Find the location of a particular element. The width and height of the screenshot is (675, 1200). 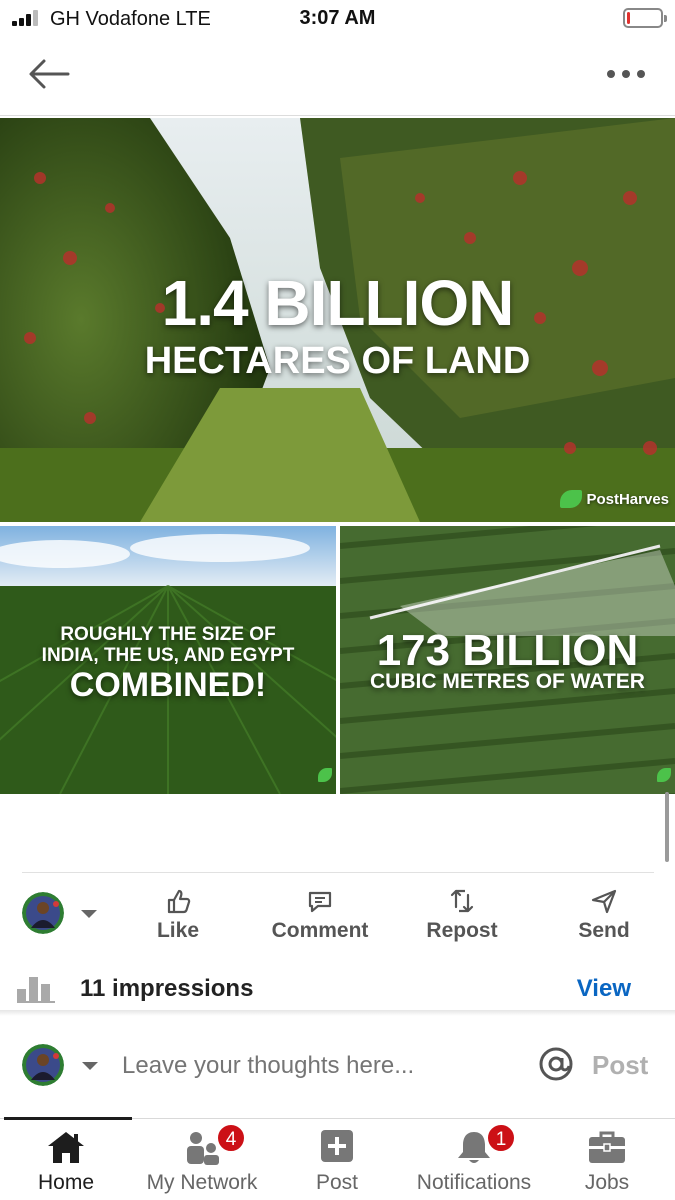

water-subheadline: CUBIC METRES OF WATER is located at coordinates (507, 681).